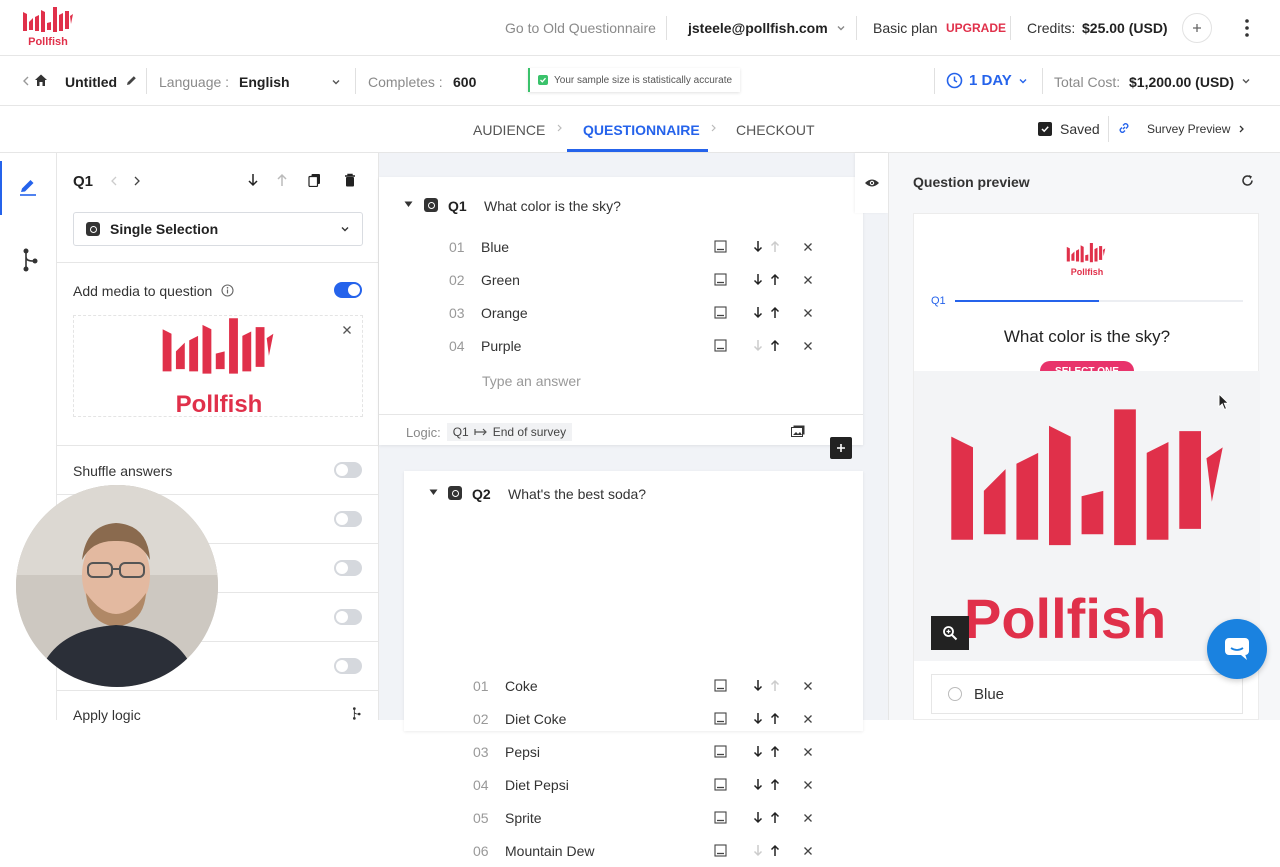 The image size is (1280, 867). I want to click on answer-row: 01 Coke, so click(583, 685).